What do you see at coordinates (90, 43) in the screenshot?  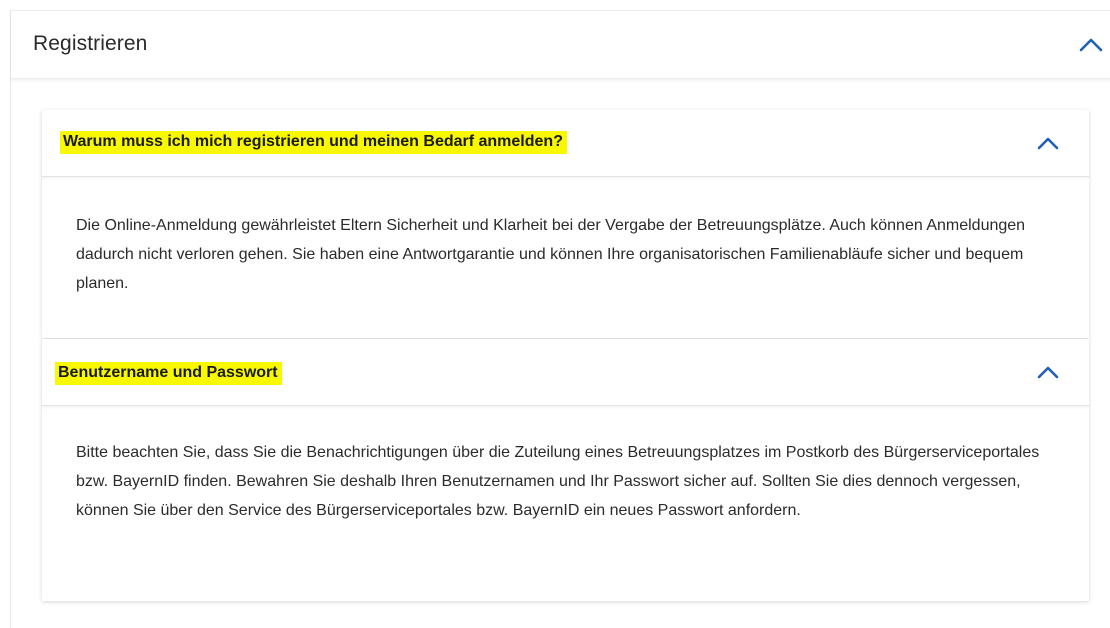 I see `section-title: Registrieren` at bounding box center [90, 43].